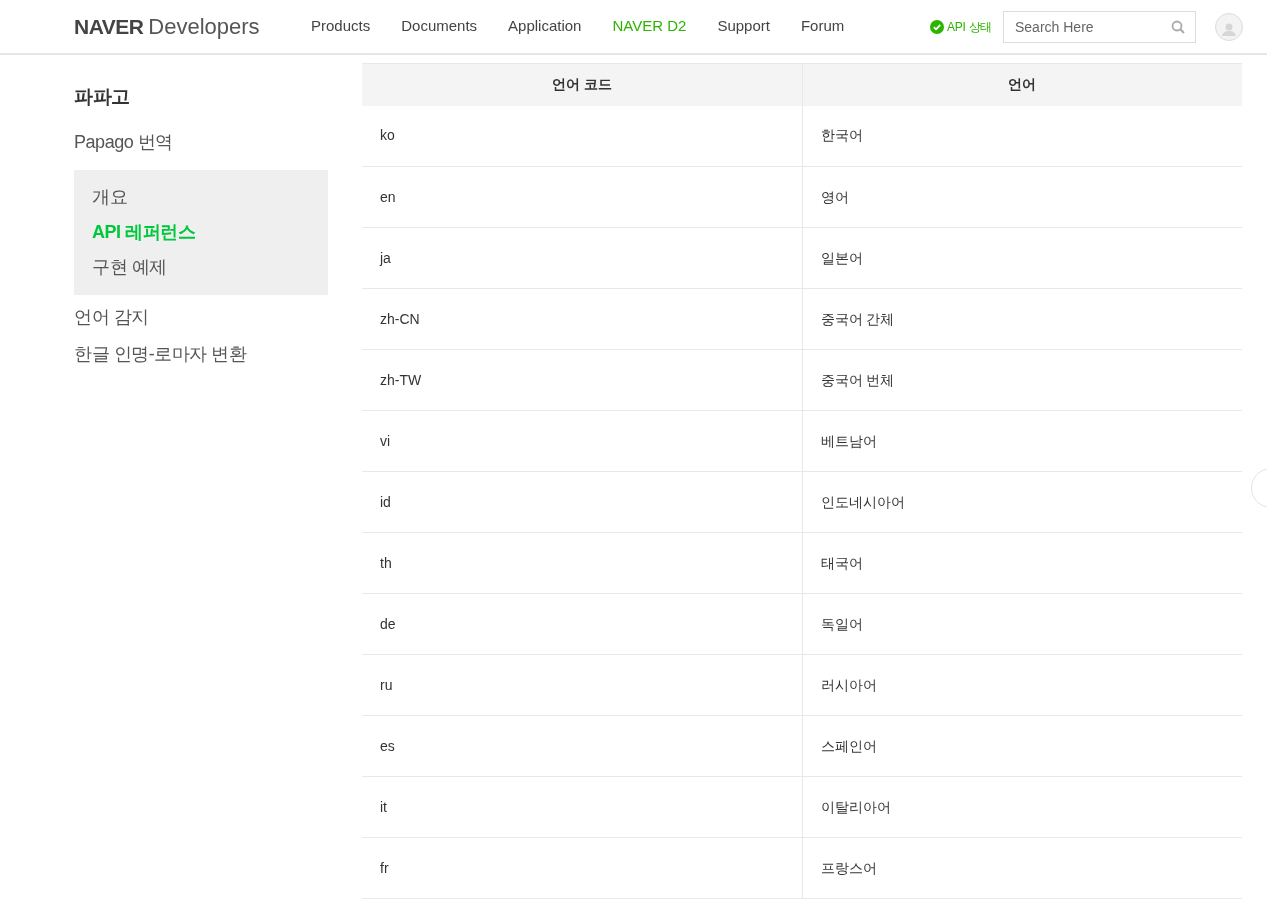 This screenshot has width=1267, height=916. Describe the element at coordinates (582, 502) in the screenshot. I see `table-cell: id` at that location.